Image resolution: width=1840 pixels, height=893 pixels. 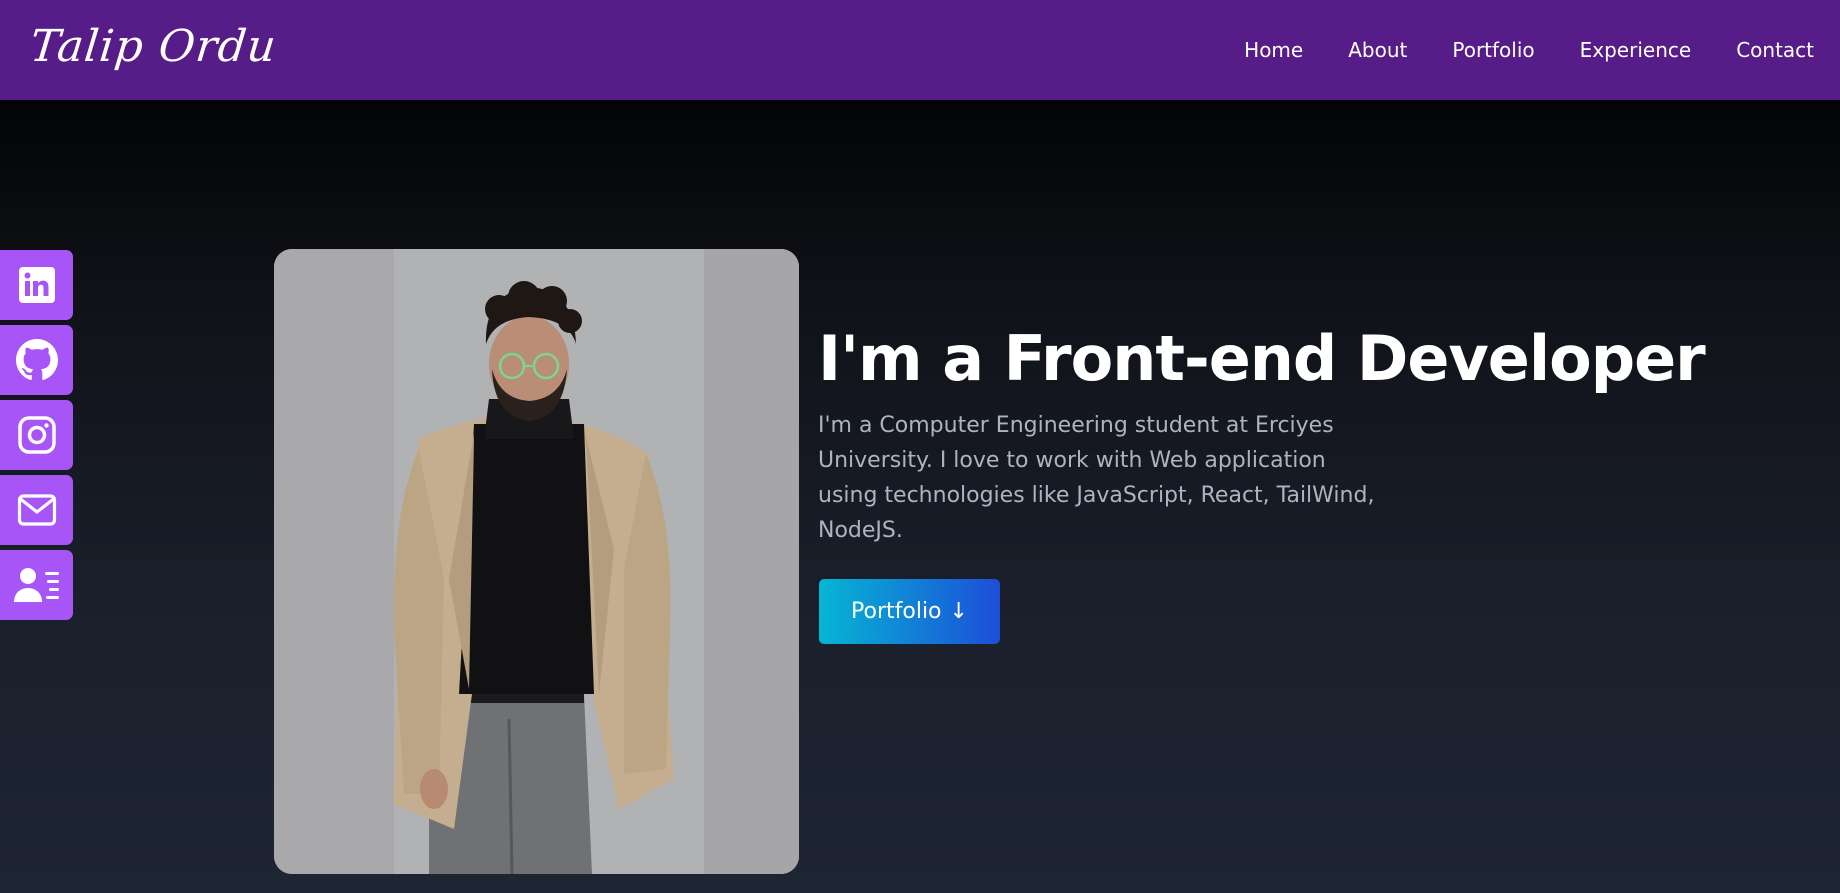 I want to click on github-link, so click(x=36, y=360).